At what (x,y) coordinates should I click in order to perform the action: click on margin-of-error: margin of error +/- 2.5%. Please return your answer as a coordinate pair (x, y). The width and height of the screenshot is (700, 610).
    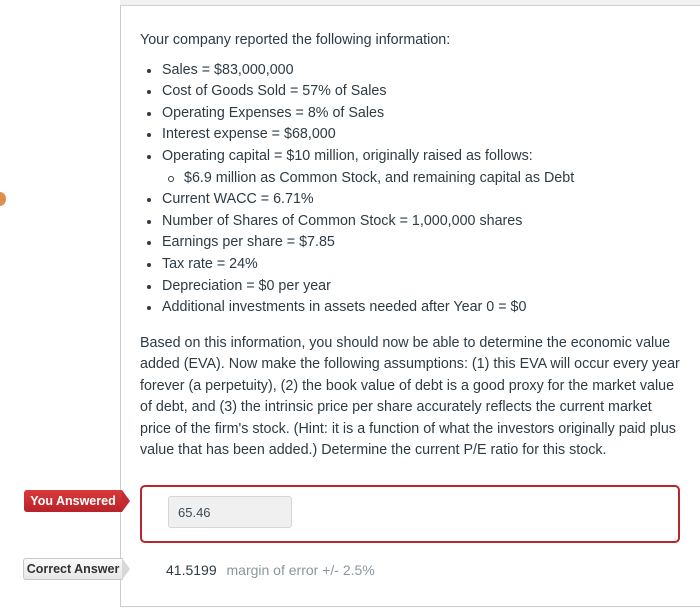
    Looking at the image, I should click on (300, 570).